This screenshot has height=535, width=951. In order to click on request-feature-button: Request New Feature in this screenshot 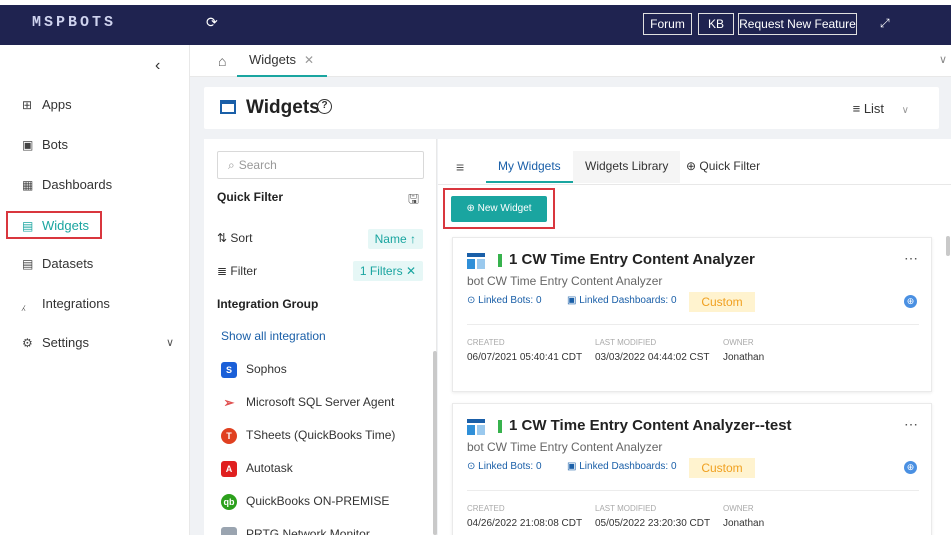, I will do `click(797, 24)`.